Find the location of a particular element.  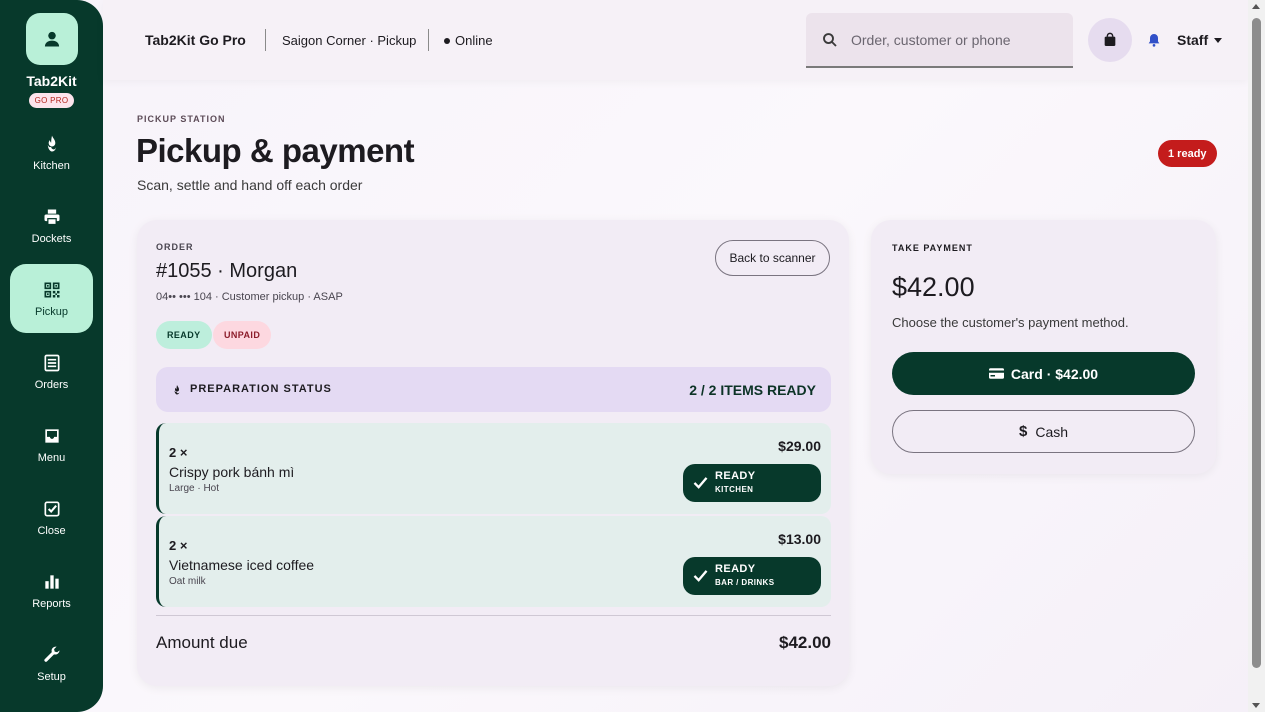

preparation-status-bar: PREPARATION STATUS 2 / 2 ITEMS READY is located at coordinates (493, 389).